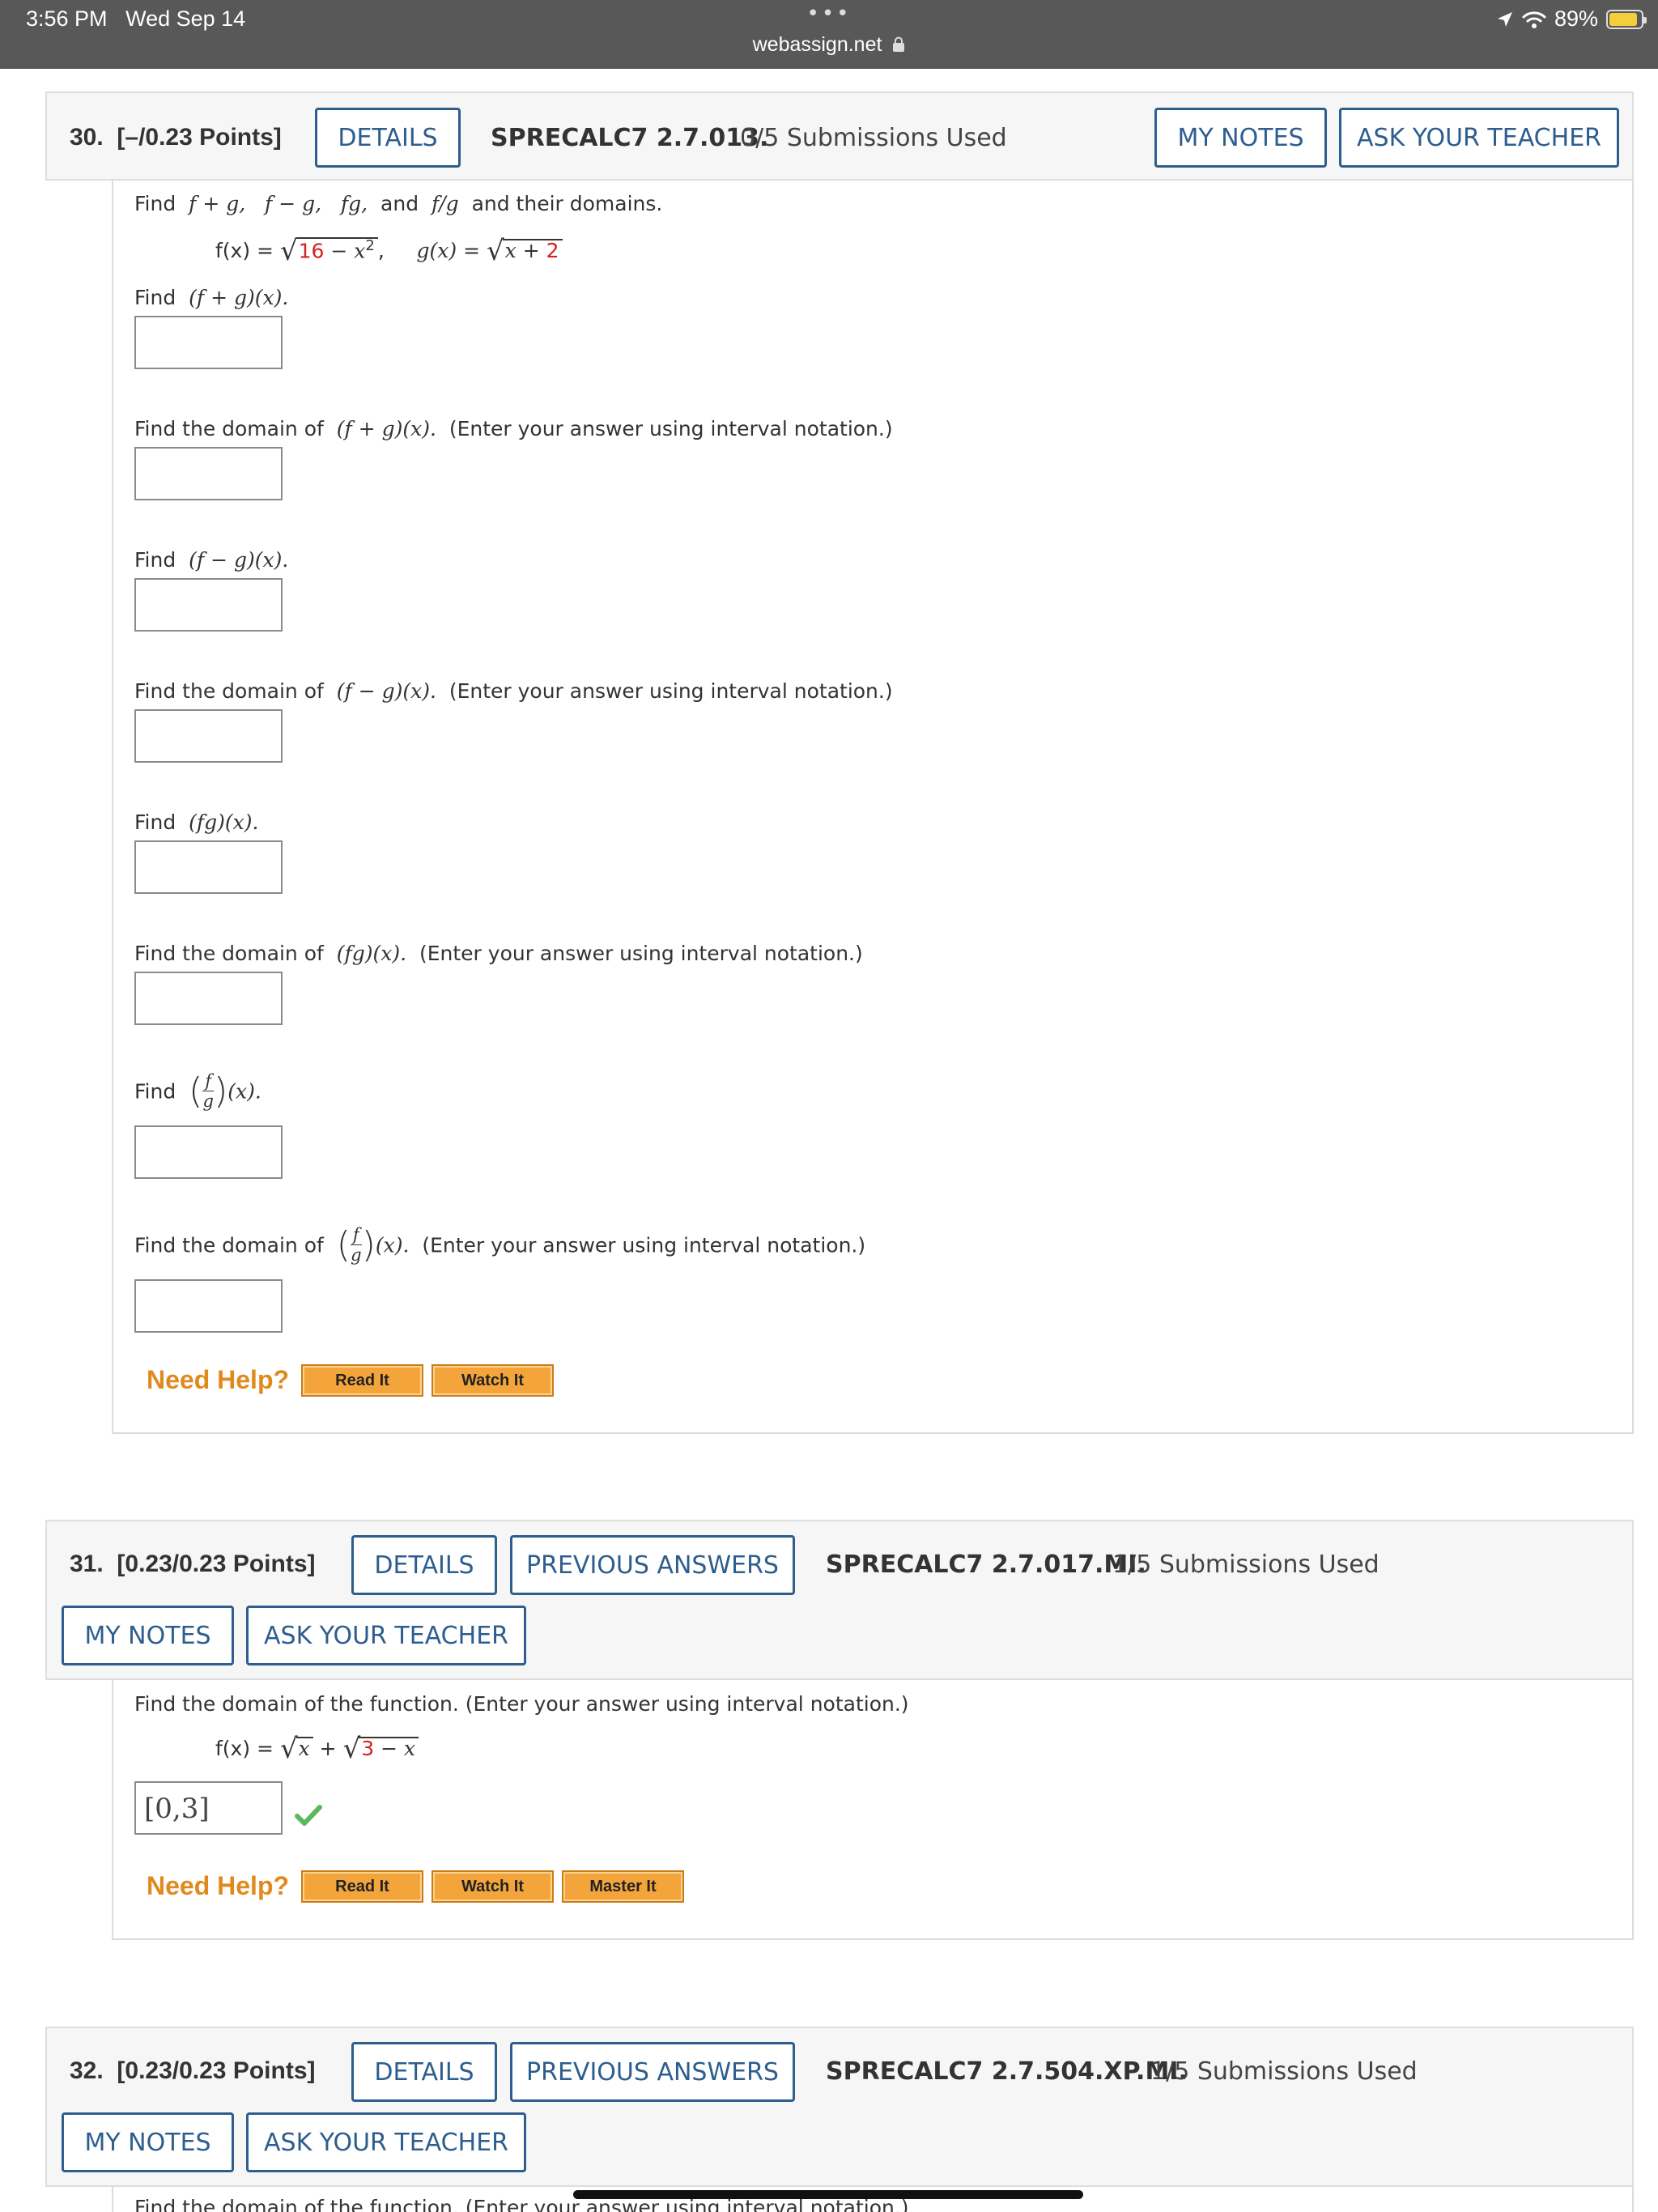  What do you see at coordinates (362, 1381) in the screenshot?
I see `q30-read-it-button: Read It` at bounding box center [362, 1381].